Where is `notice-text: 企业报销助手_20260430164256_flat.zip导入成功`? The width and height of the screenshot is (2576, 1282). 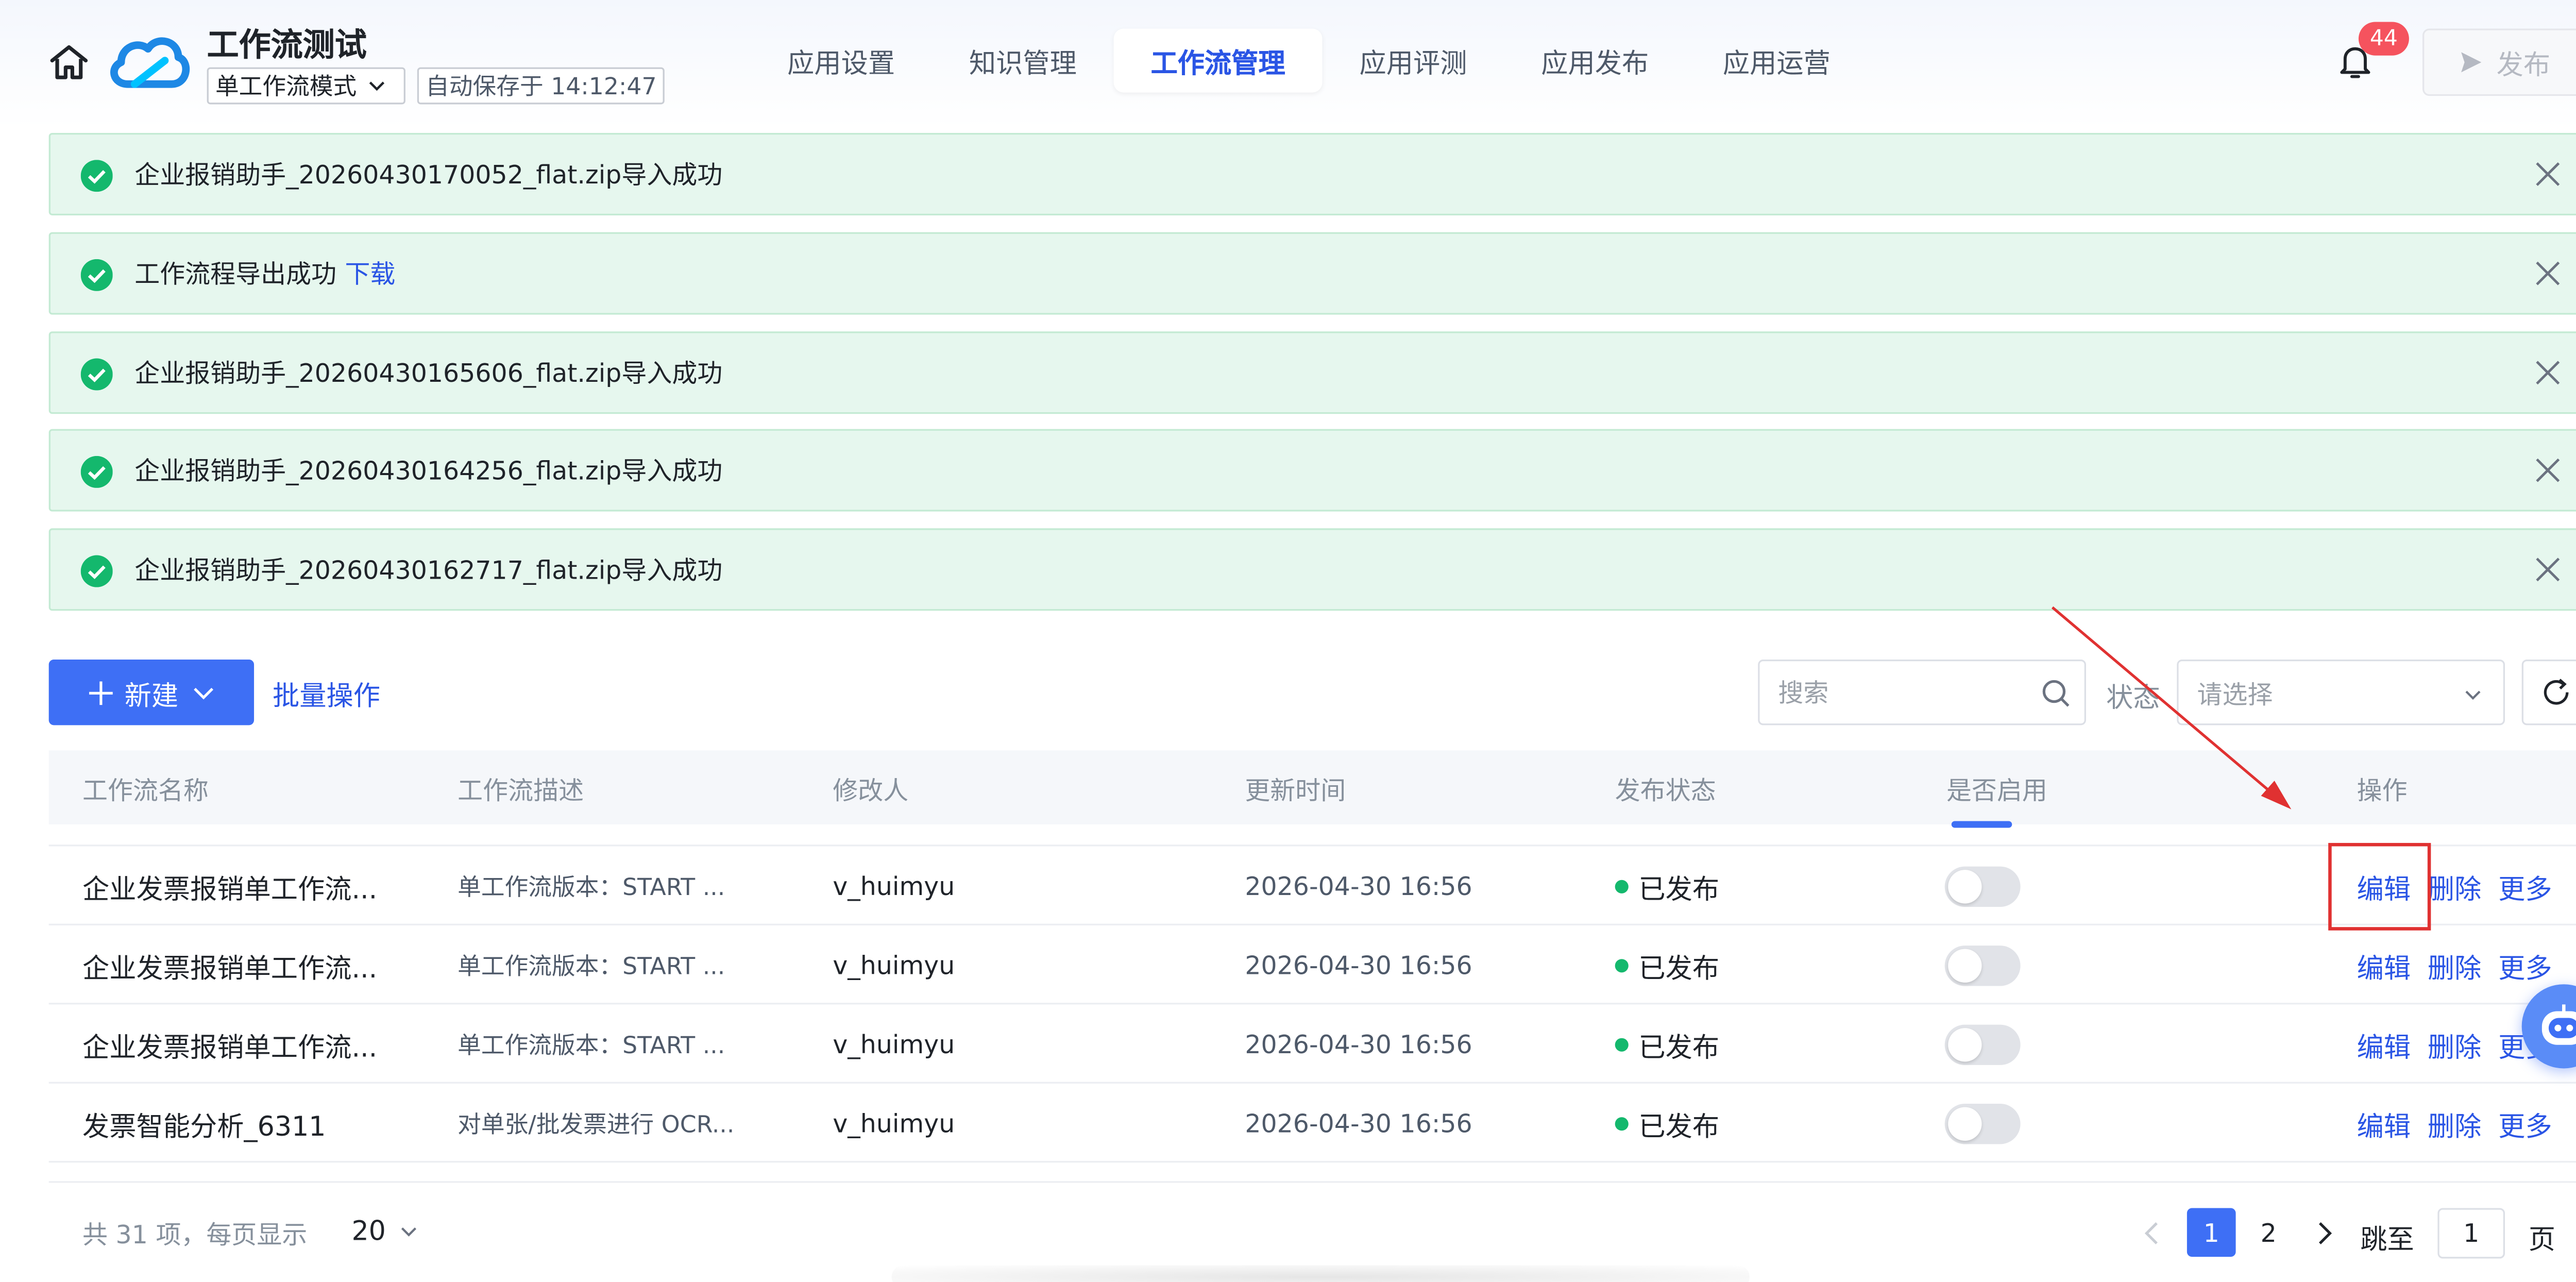
notice-text: 企业报销助手_20260430164256_flat.zip导入成功 is located at coordinates (428, 471).